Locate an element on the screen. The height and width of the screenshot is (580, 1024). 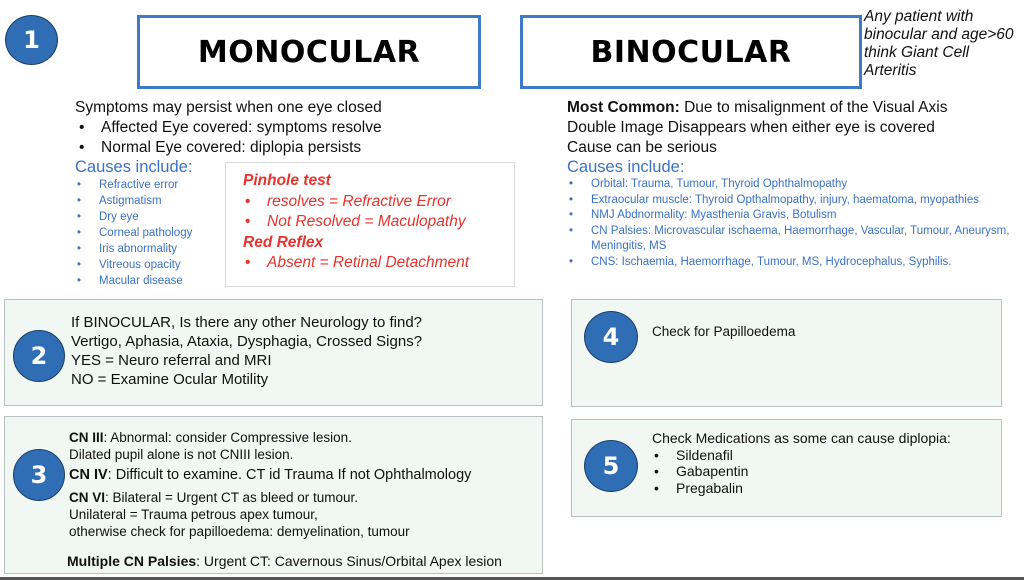
neurology-no: NO = Examine Ocular Motility is located at coordinates (170, 379).